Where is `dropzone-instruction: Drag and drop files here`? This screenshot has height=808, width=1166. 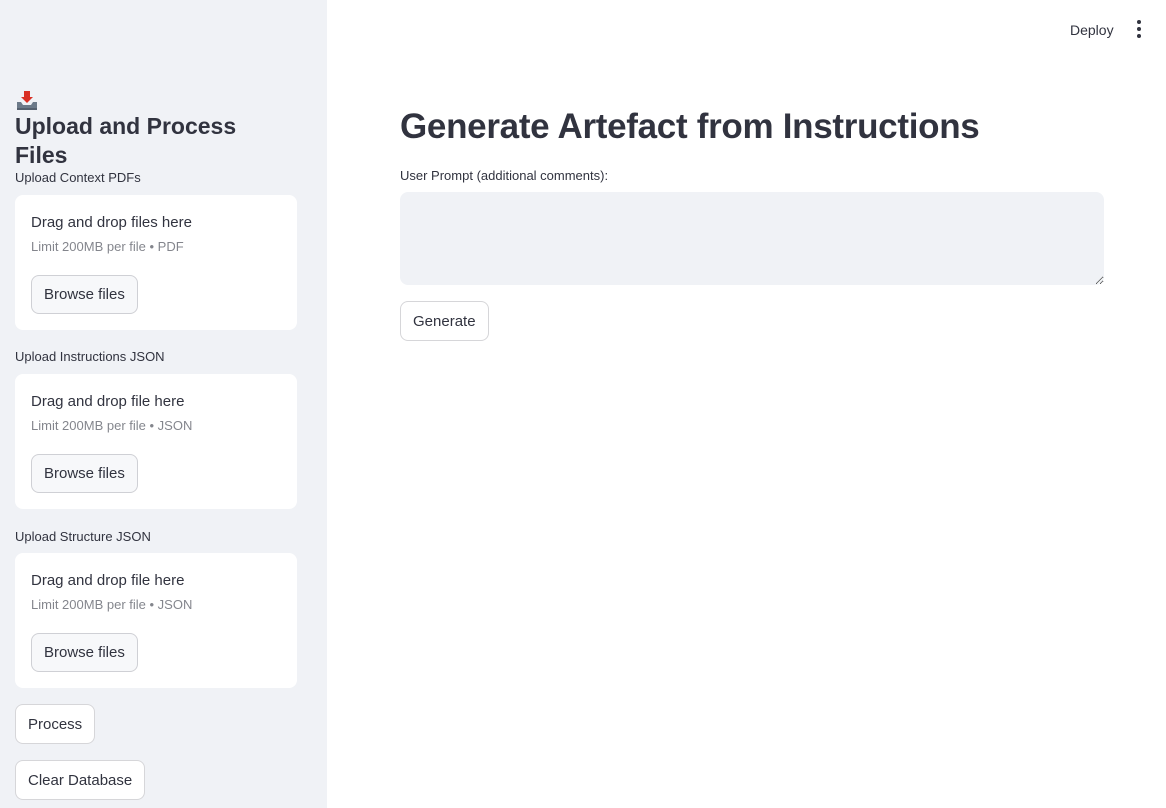 dropzone-instruction: Drag and drop files here is located at coordinates (111, 222).